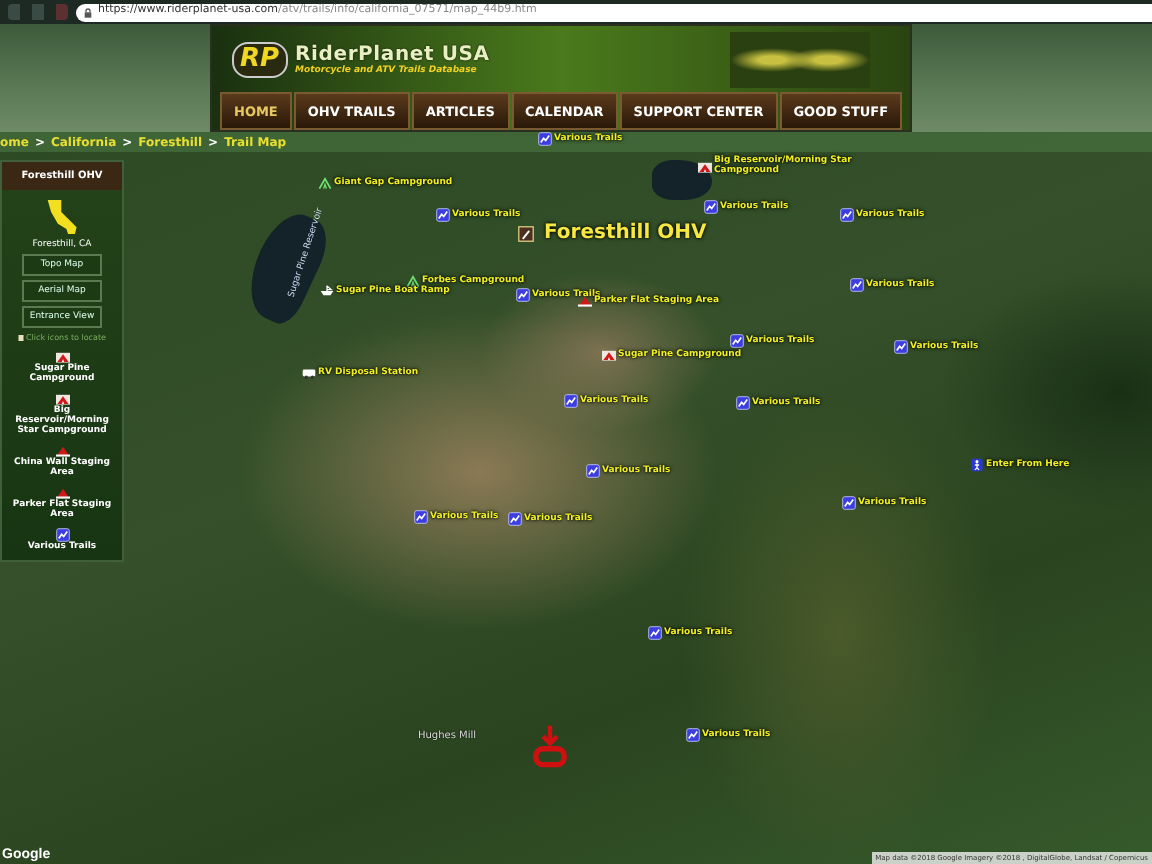  I want to click on arrow-marker-icon, so click(550, 747).